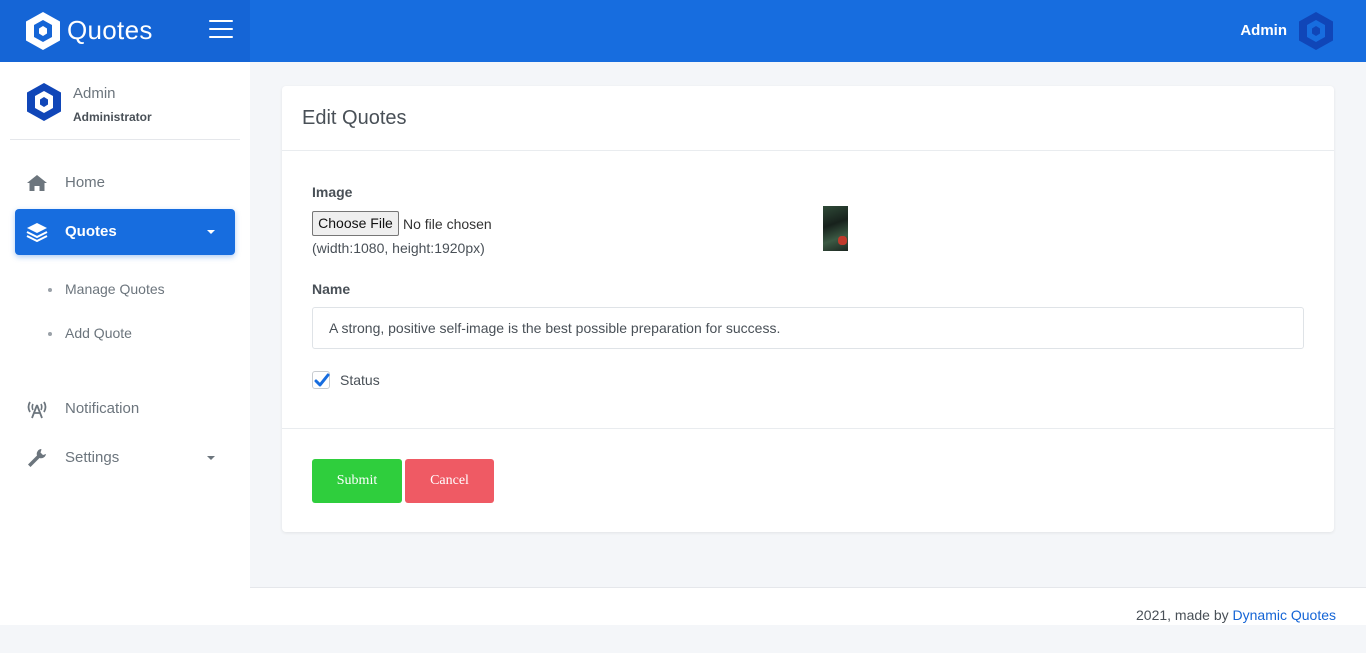 The height and width of the screenshot is (653, 1366). What do you see at coordinates (125, 101) in the screenshot?
I see `user-panel: Admin Administrator` at bounding box center [125, 101].